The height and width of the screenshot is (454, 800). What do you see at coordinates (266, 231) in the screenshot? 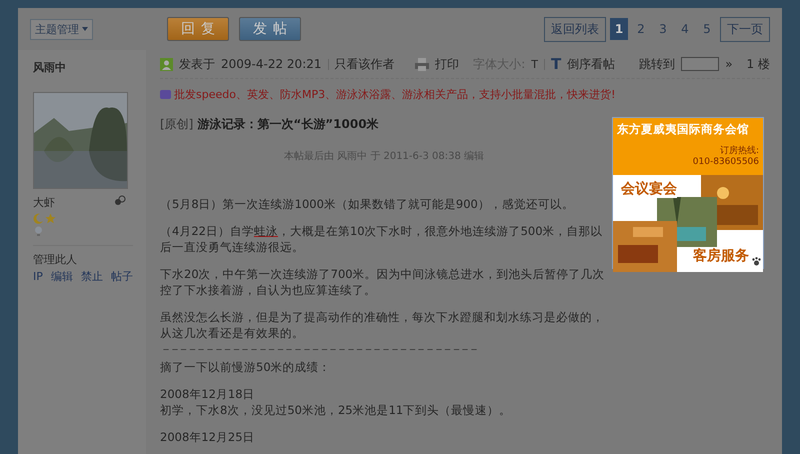
I see `keyword-link: 蛙泳` at bounding box center [266, 231].